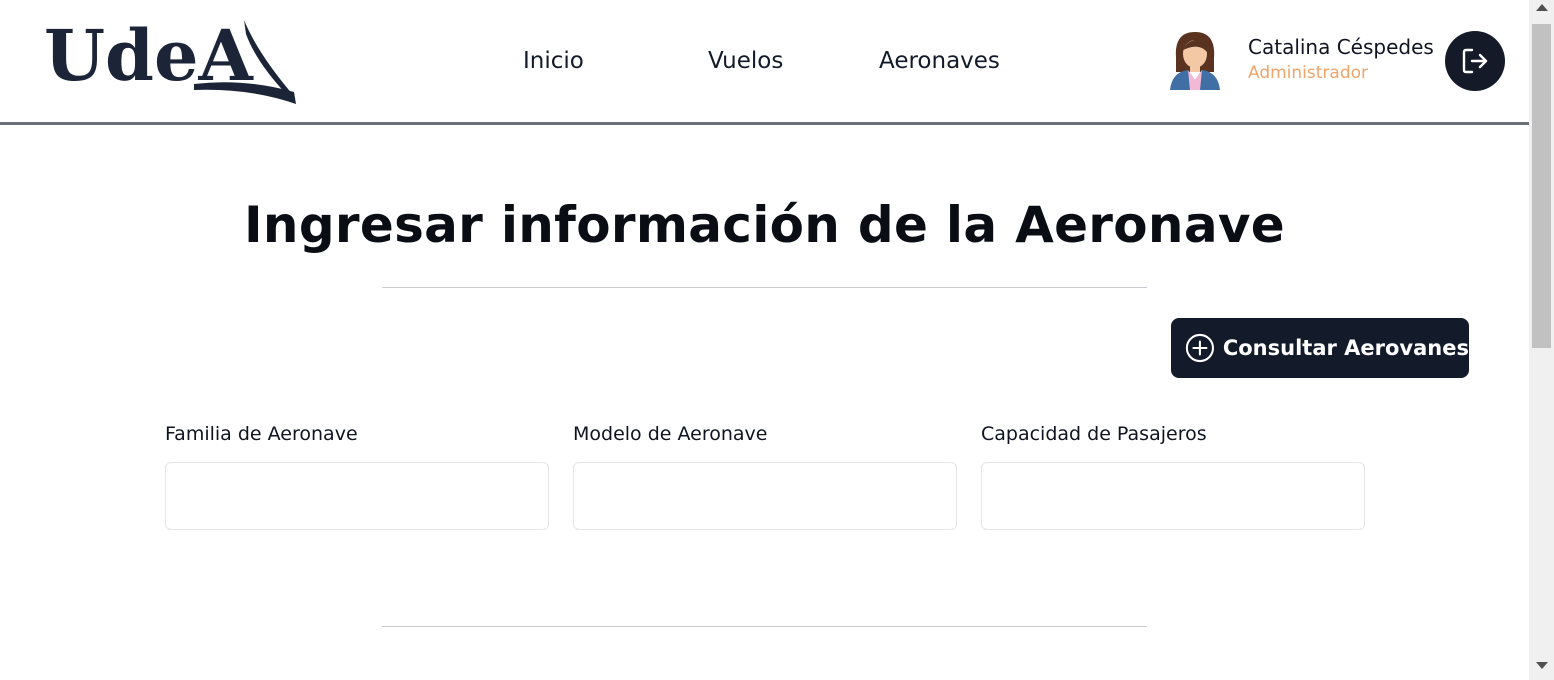 The height and width of the screenshot is (680, 1554). I want to click on consult-aircraft-label: Consultar Aerovanes, so click(1345, 348).